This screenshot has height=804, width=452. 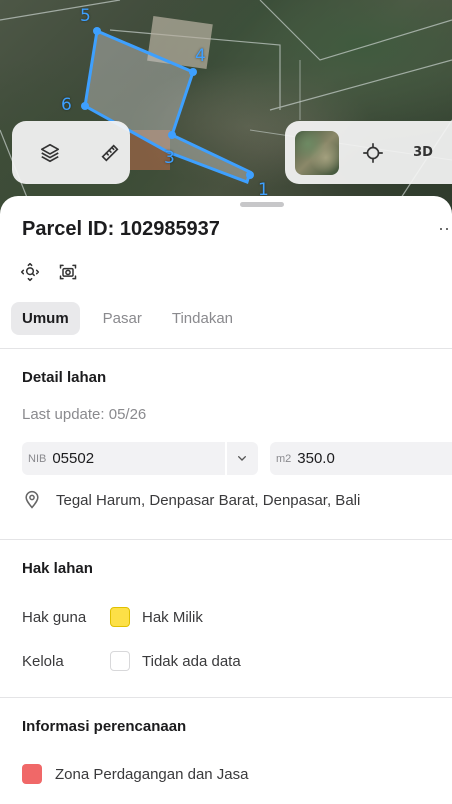 What do you see at coordinates (84, 414) in the screenshot?
I see `last-update-text: Last update: 05/26` at bounding box center [84, 414].